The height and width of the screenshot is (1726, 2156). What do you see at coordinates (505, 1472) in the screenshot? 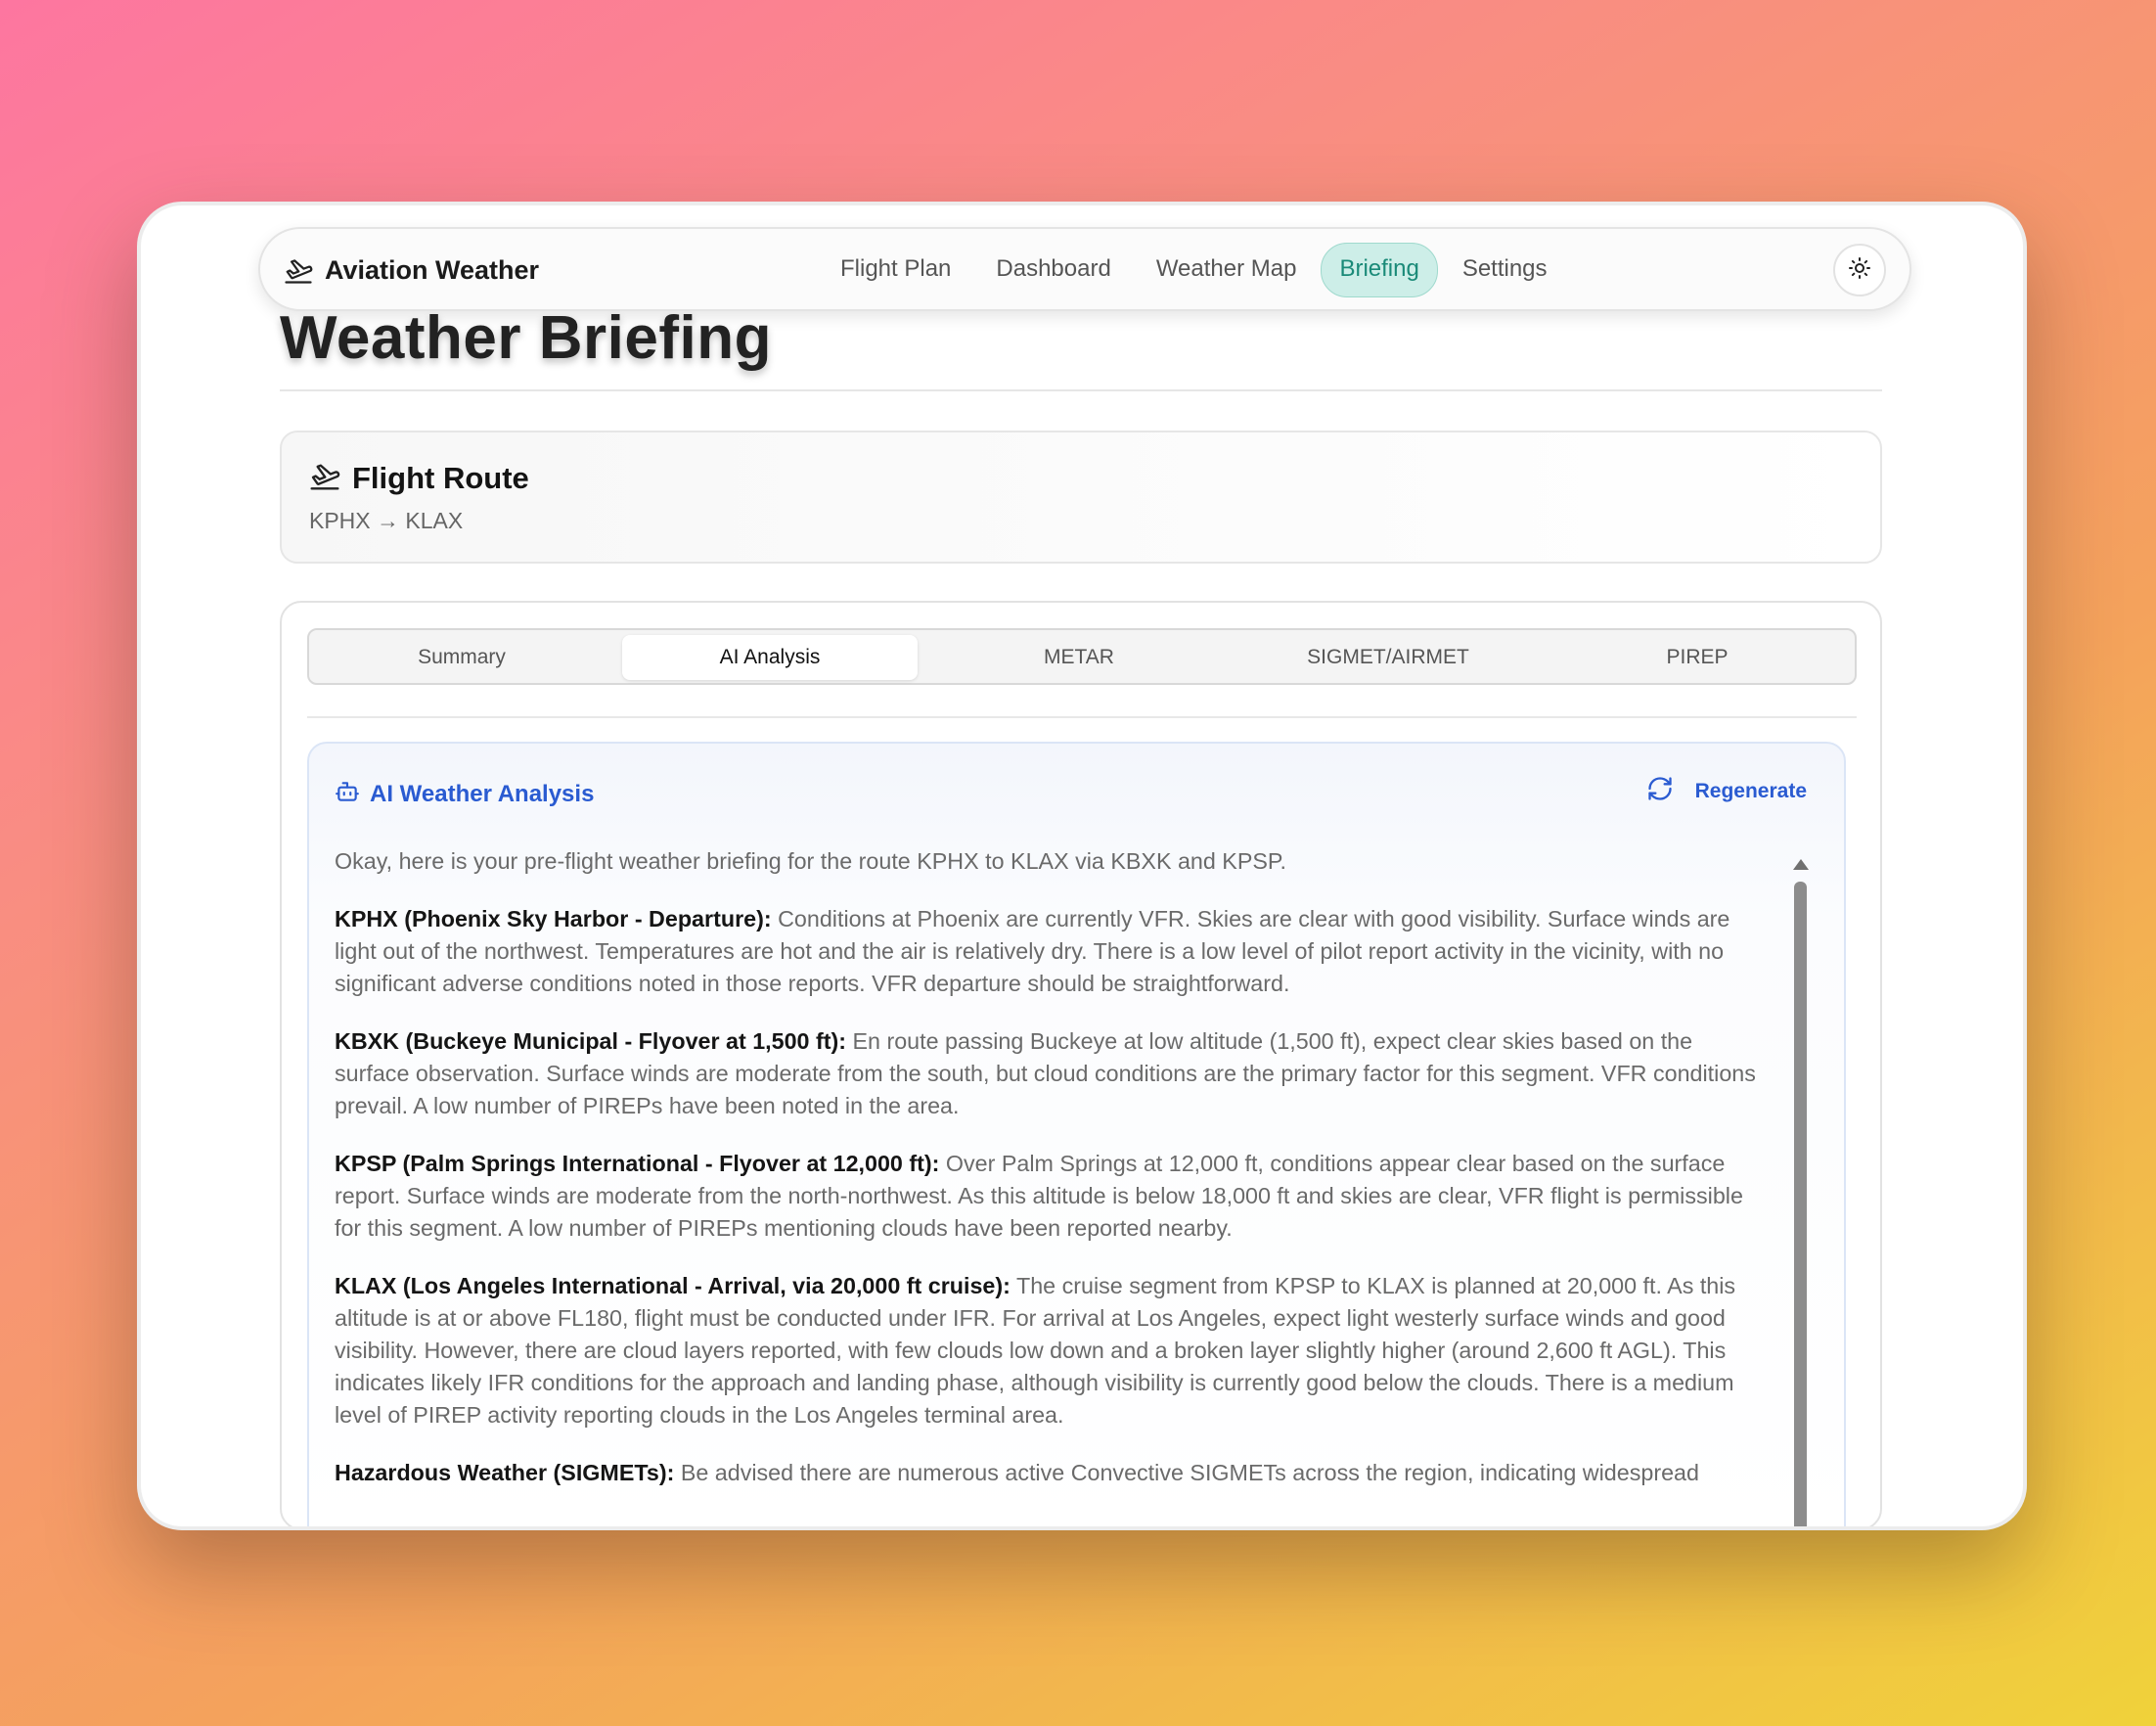
I see `section-heading: Hazardous Weather (SIGMETs):` at bounding box center [505, 1472].